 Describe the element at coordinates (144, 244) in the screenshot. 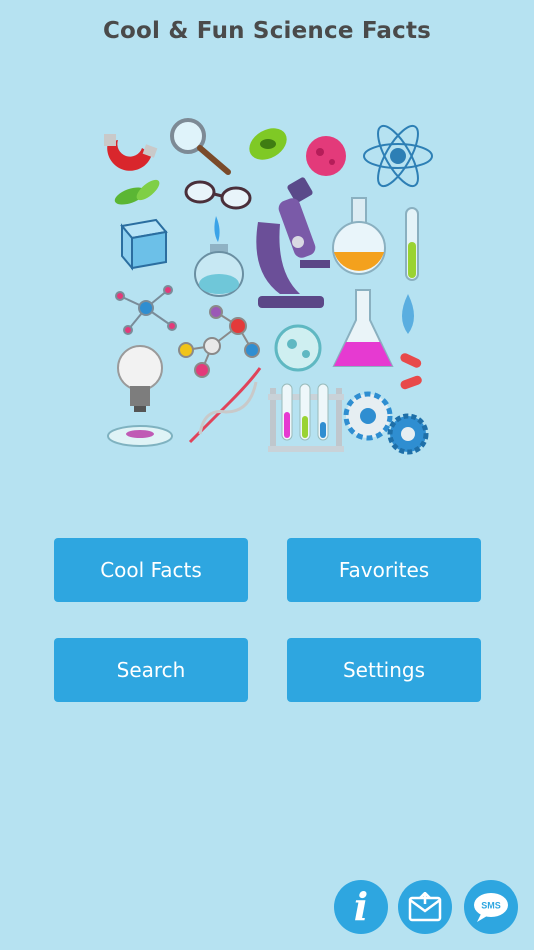

I see `cube-icon` at that location.